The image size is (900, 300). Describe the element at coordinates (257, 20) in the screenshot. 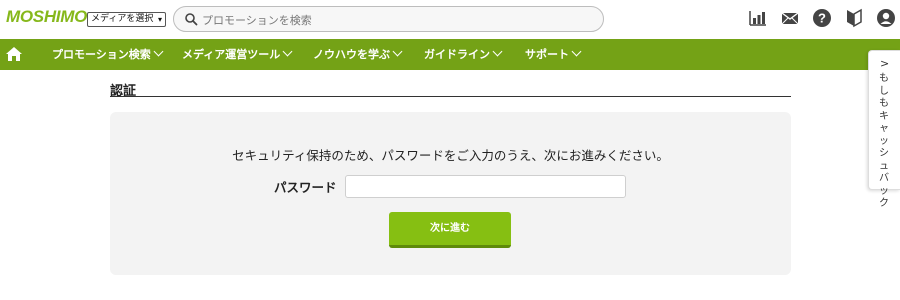

I see `search-placeholder: プロモーションを検索` at that location.